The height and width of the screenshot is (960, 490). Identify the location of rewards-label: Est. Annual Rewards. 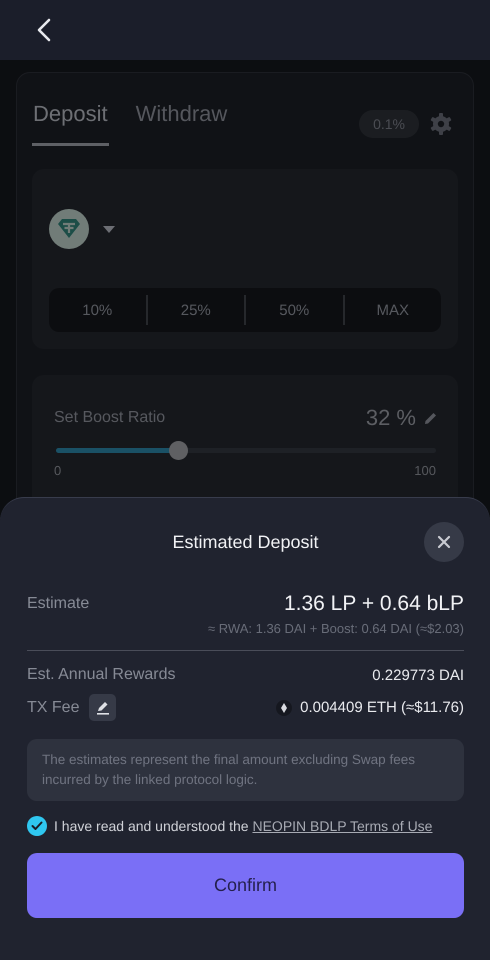
(101, 675).